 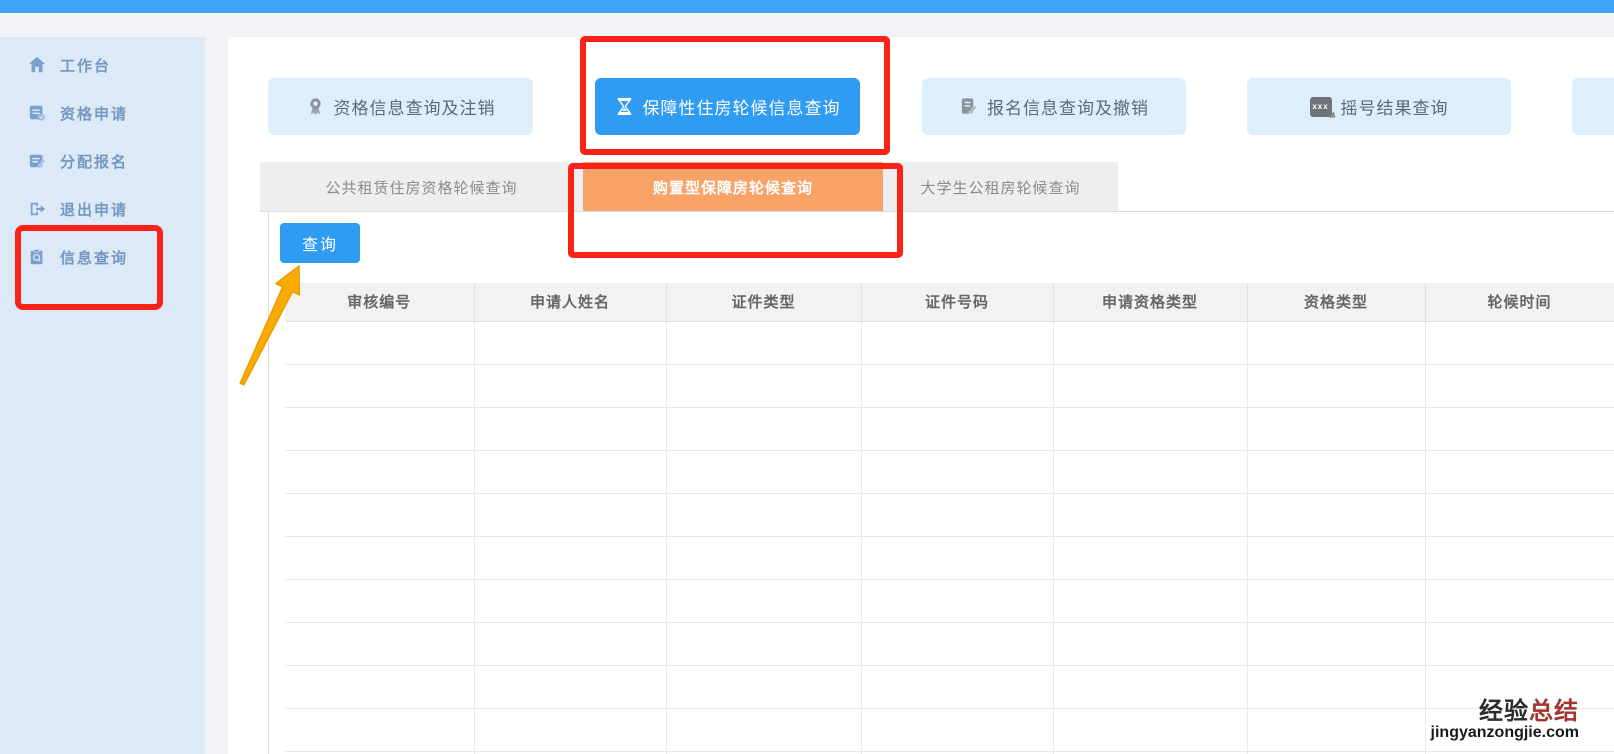 What do you see at coordinates (1336, 302) in the screenshot?
I see `col-header-qualification-type: 资格类型` at bounding box center [1336, 302].